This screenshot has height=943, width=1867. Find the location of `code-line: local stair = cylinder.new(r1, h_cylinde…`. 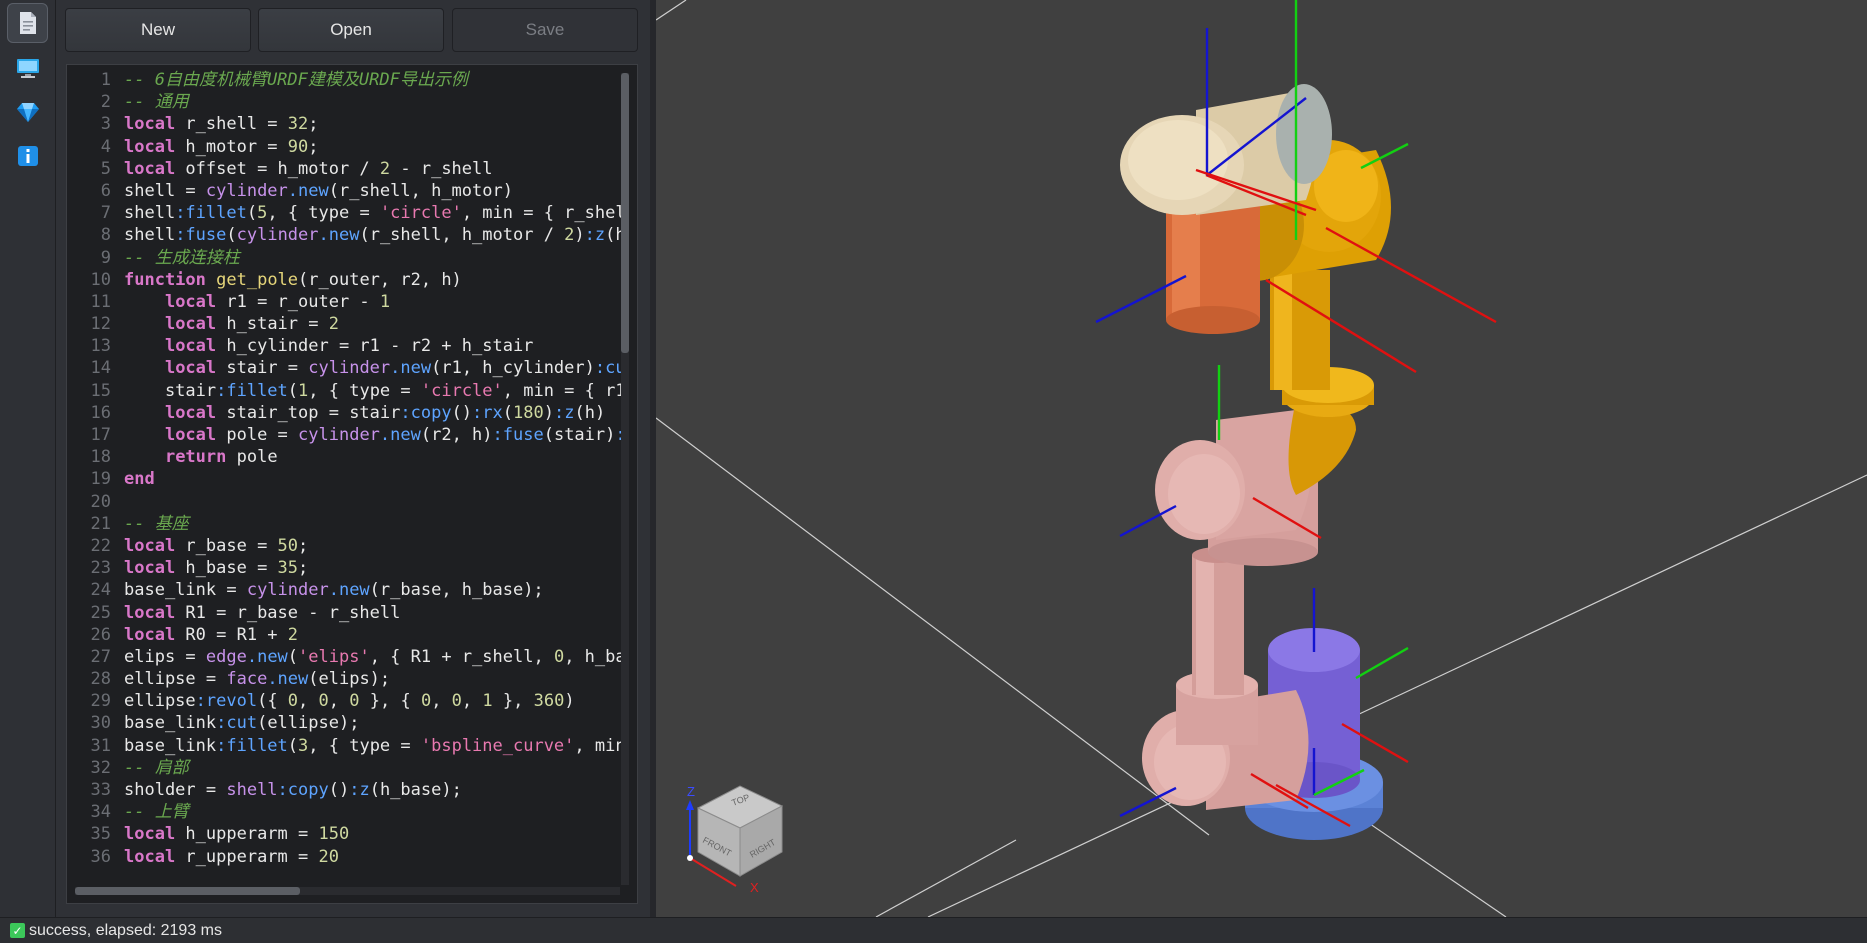

code-line: local stair = cylinder.new(r1, h_cylinde… is located at coordinates (374, 368).